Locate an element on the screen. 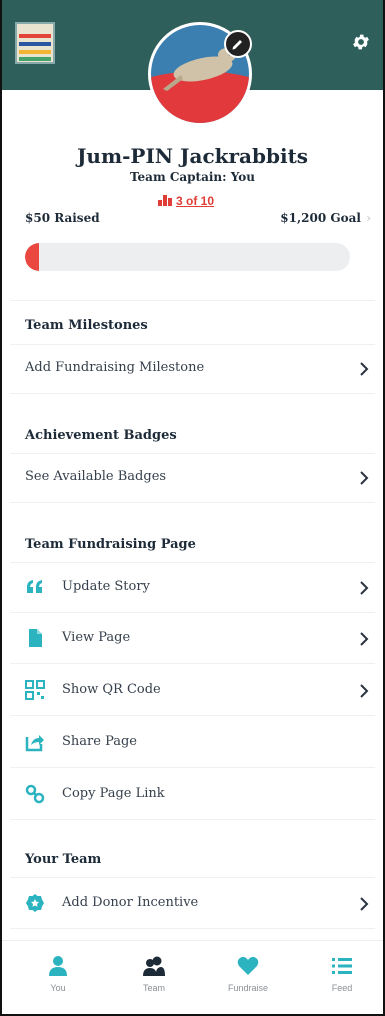  share-page-row: Share Page is located at coordinates (192, 743).